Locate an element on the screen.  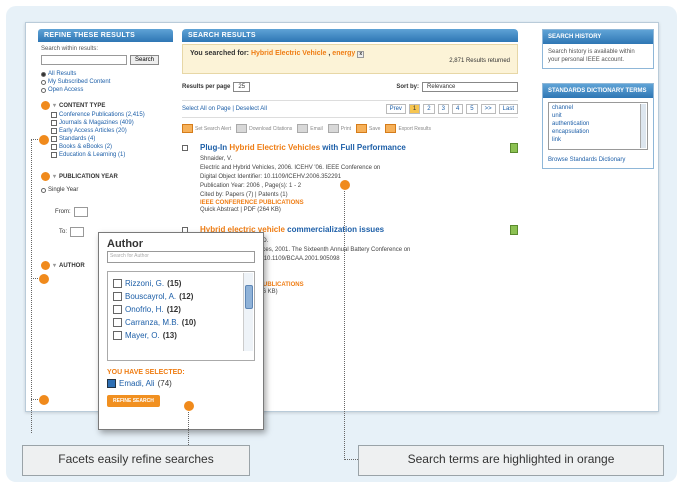
callout-leader-right is located at coordinates (344, 322).